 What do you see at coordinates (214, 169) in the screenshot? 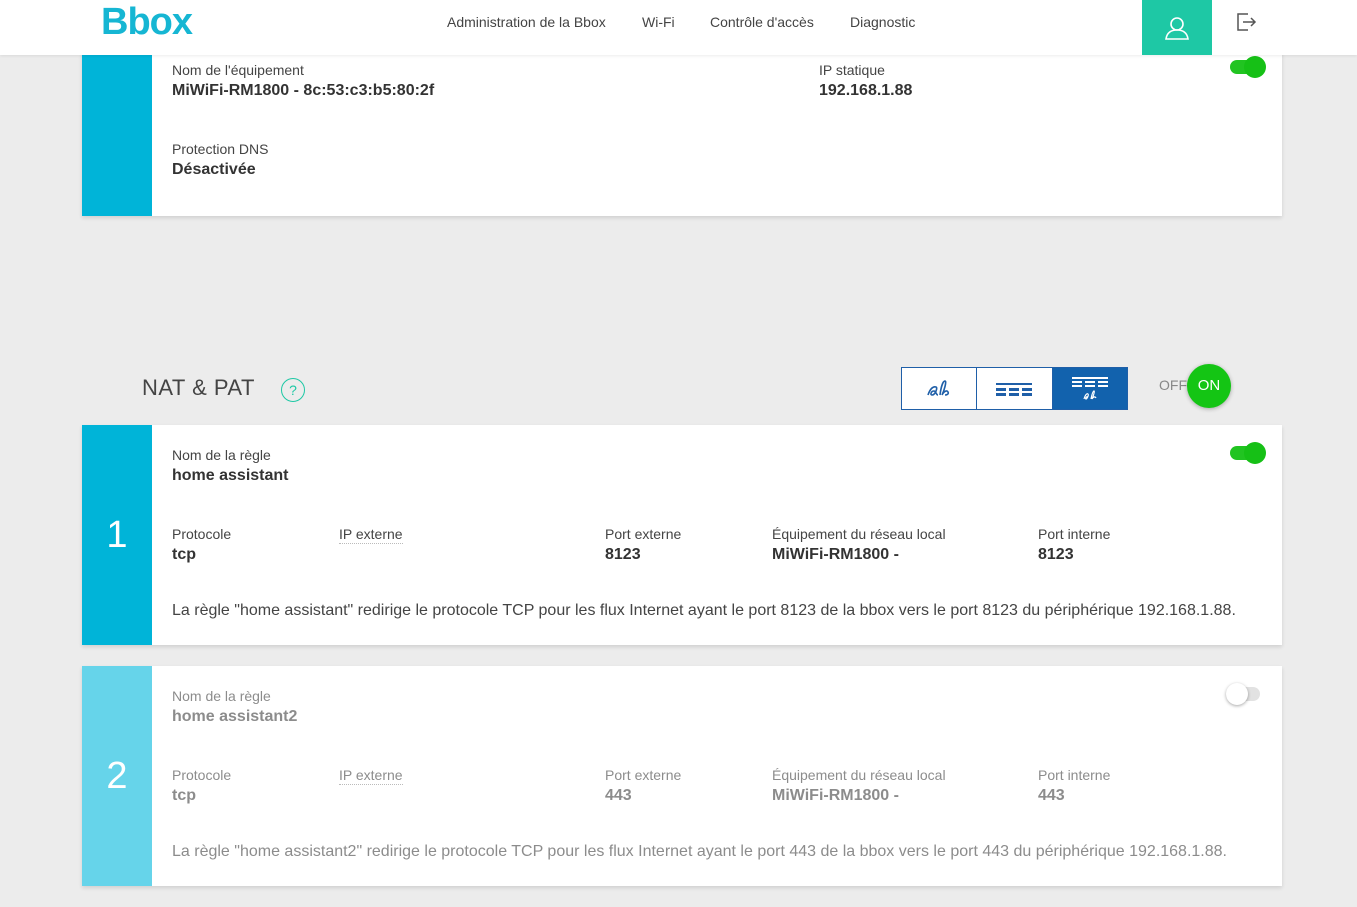
I see `dns-value: Désactivée` at bounding box center [214, 169].